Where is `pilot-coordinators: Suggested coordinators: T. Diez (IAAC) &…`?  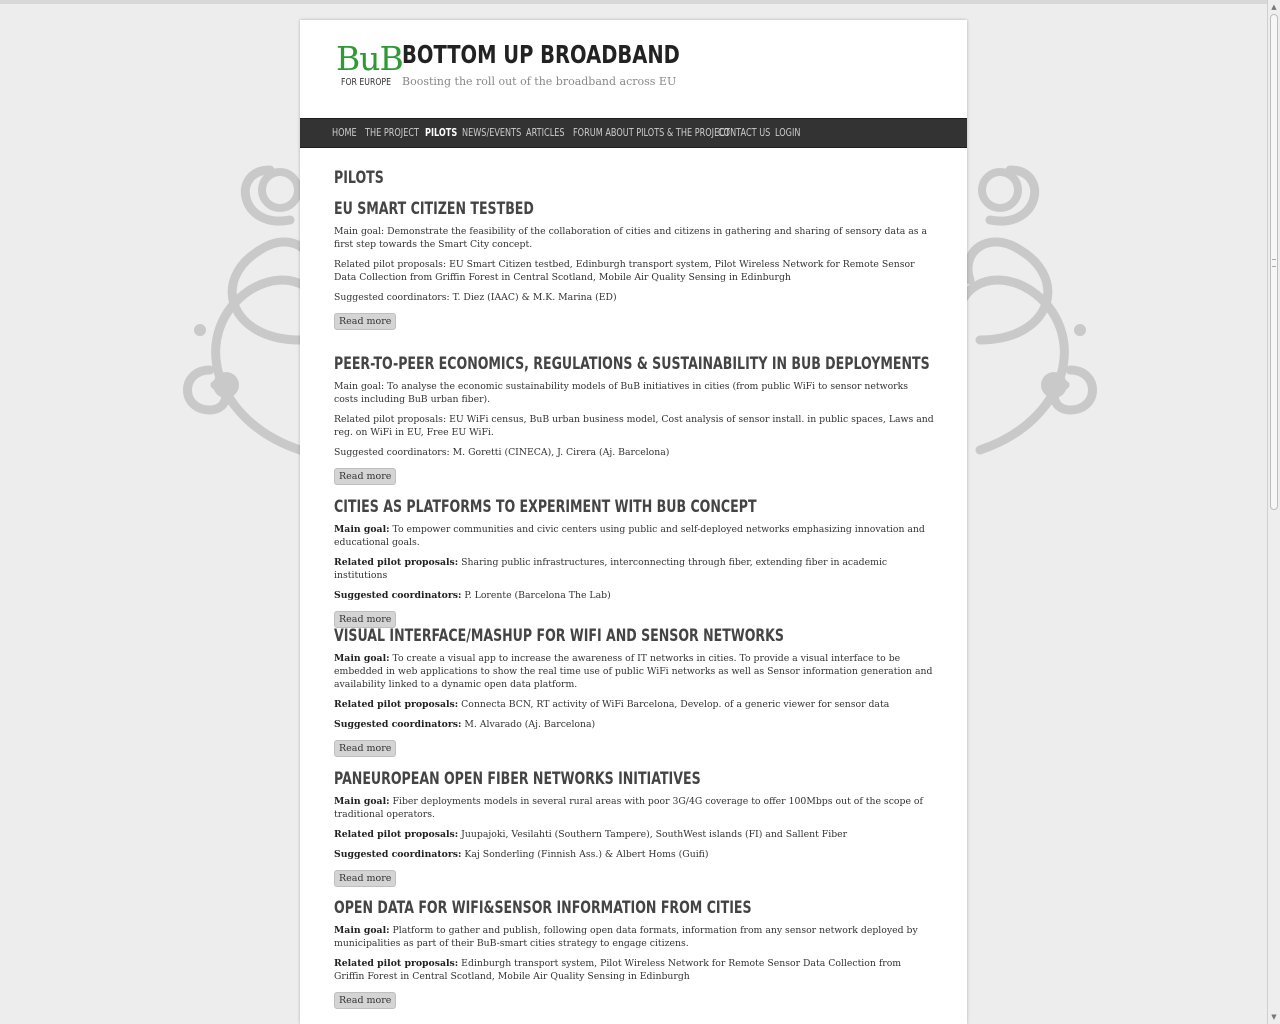
pilot-coordinators: Suggested coordinators: T. Diez (IAAC) &… is located at coordinates (634, 297).